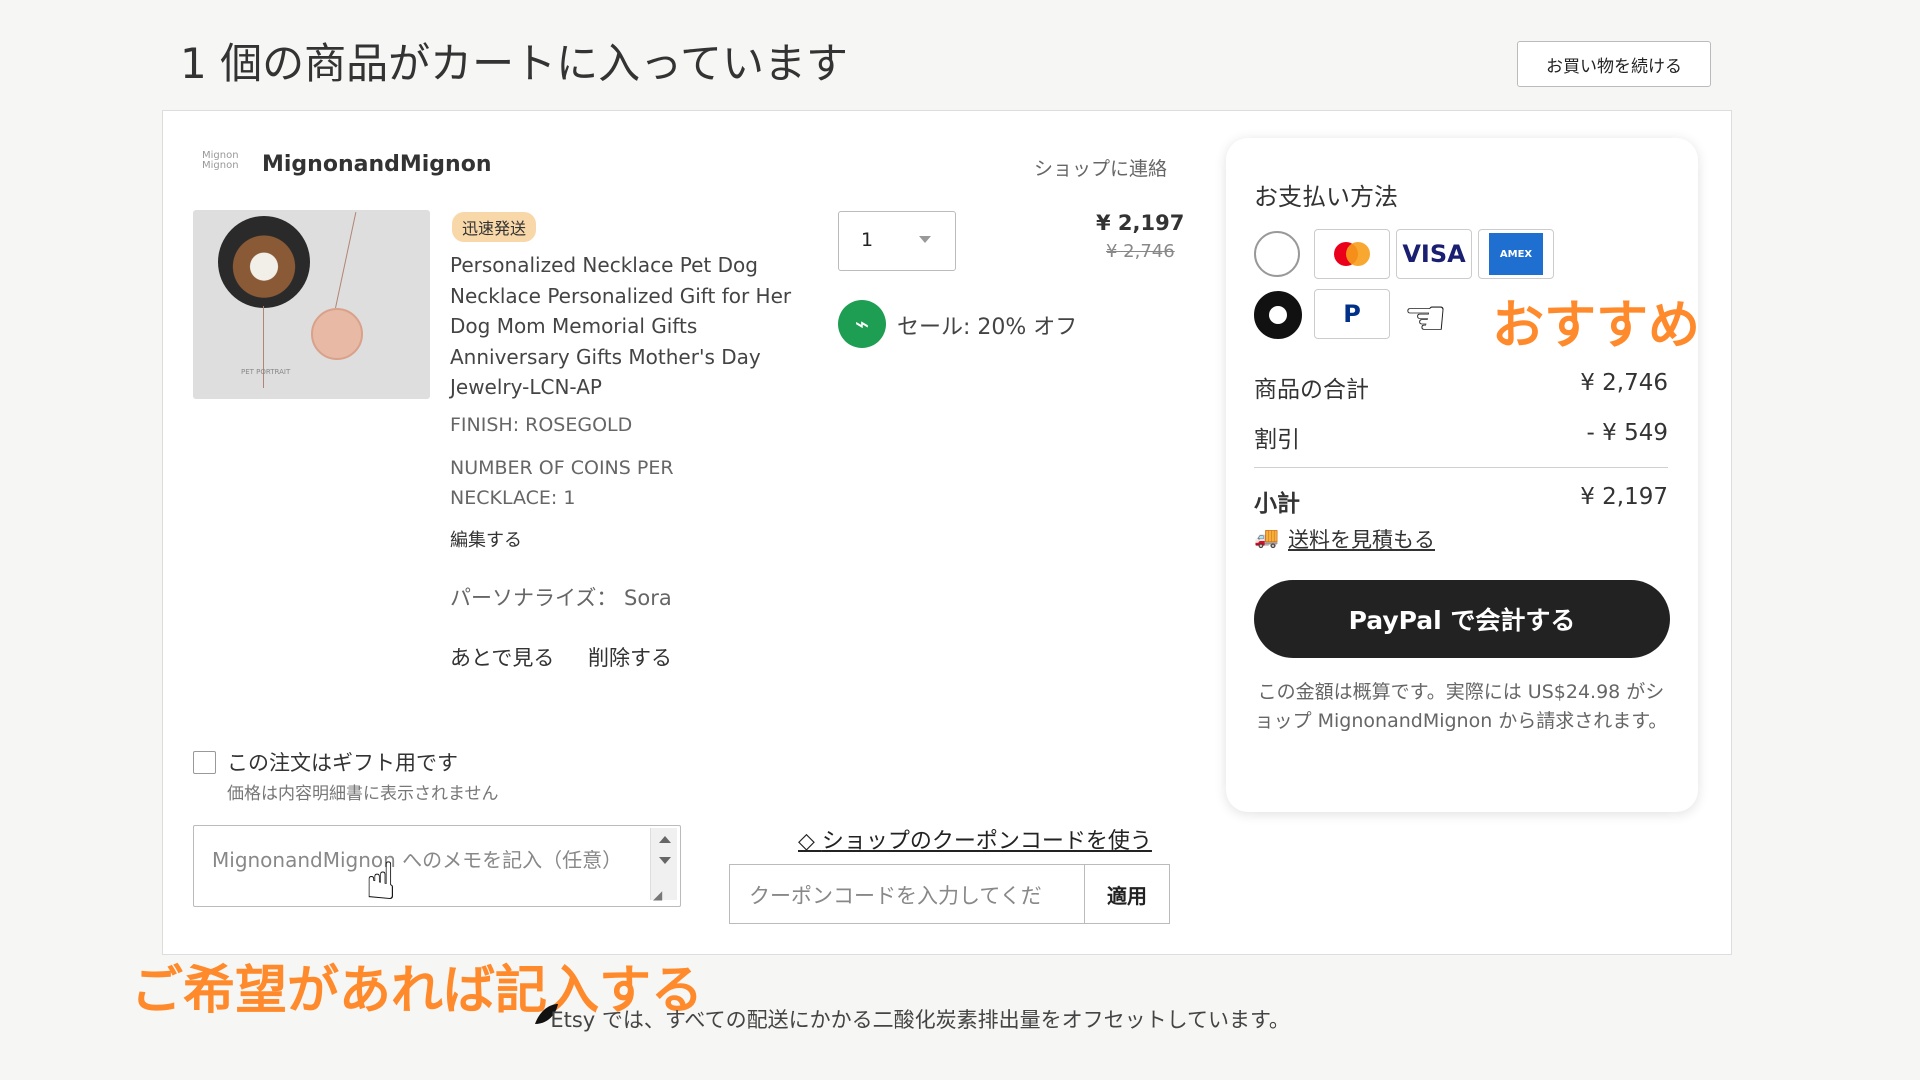  What do you see at coordinates (867, 240) in the screenshot?
I see `quantity-value: 1` at bounding box center [867, 240].